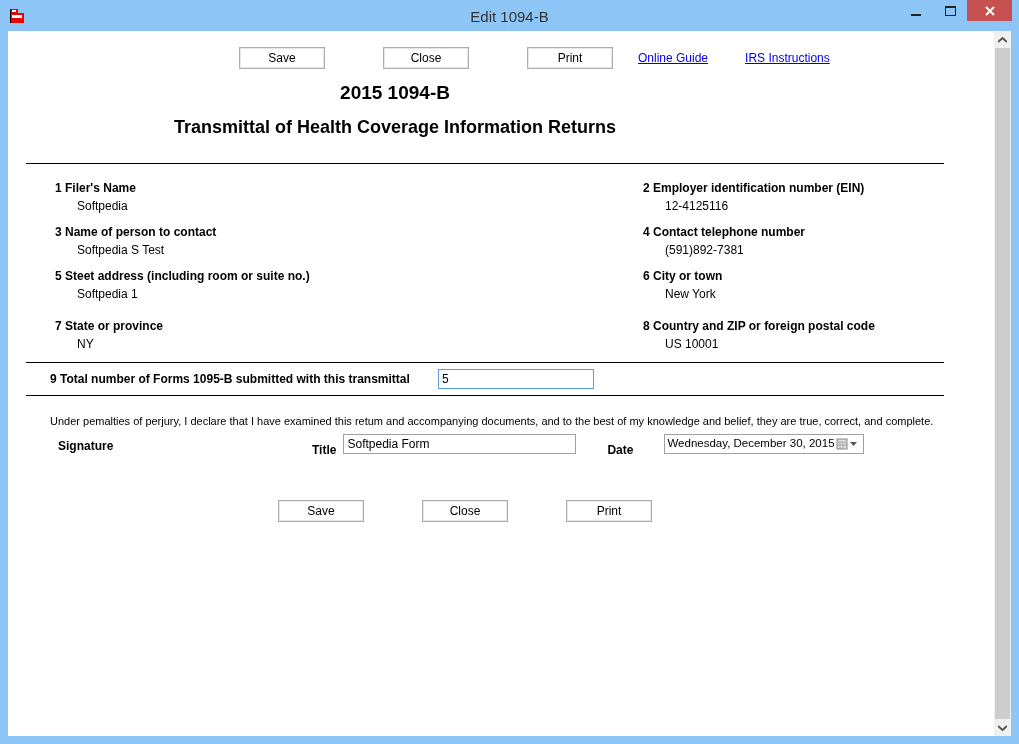 The height and width of the screenshot is (744, 1019). What do you see at coordinates (86, 344) in the screenshot?
I see `field-value: NY` at bounding box center [86, 344].